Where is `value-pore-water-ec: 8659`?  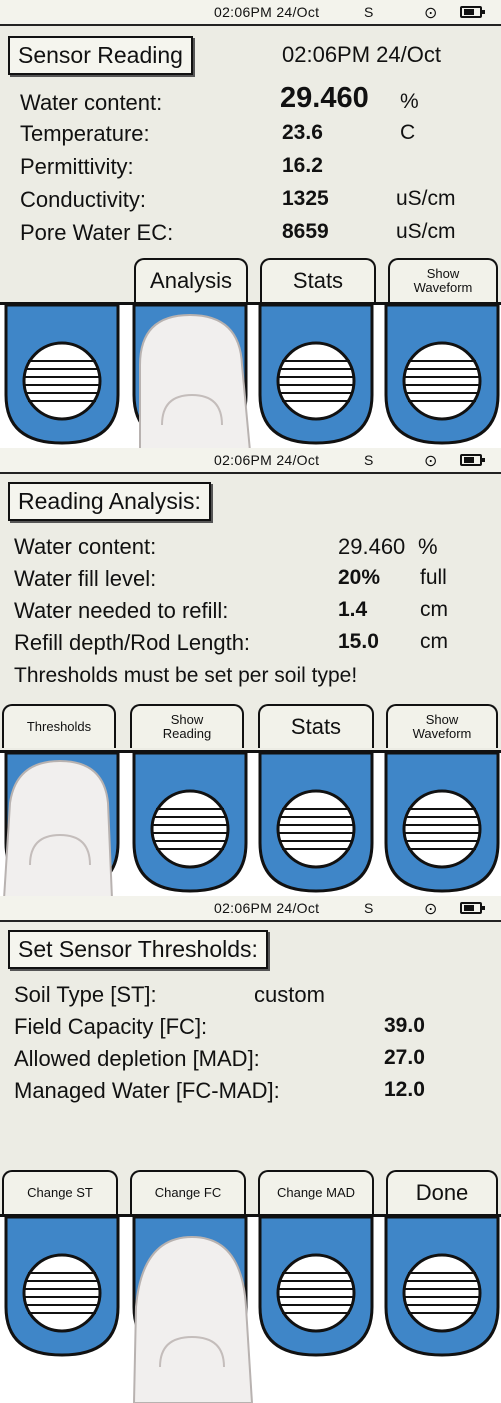 value-pore-water-ec: 8659 is located at coordinates (305, 231).